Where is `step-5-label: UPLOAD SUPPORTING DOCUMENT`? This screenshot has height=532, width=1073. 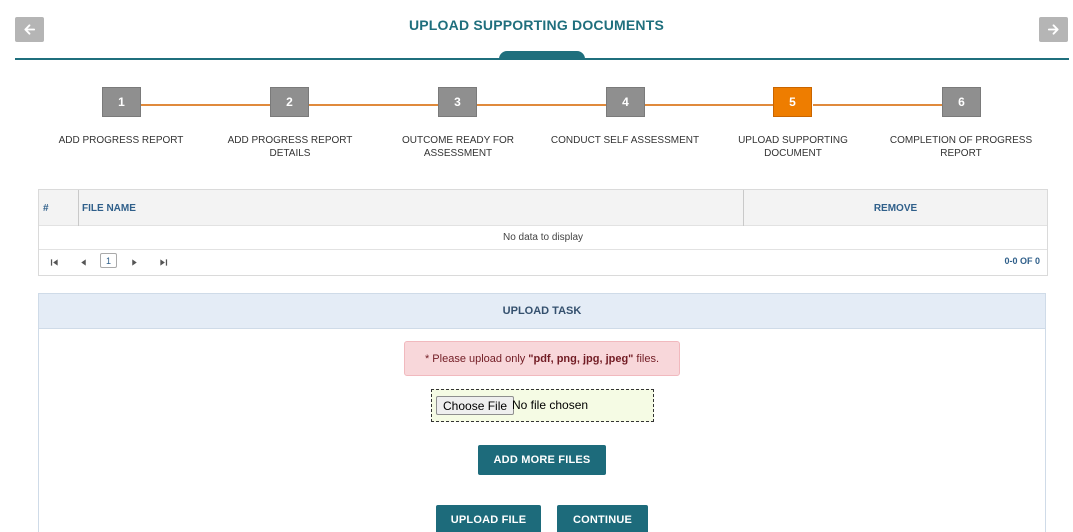 step-5-label: UPLOAD SUPPORTING DOCUMENT is located at coordinates (793, 147).